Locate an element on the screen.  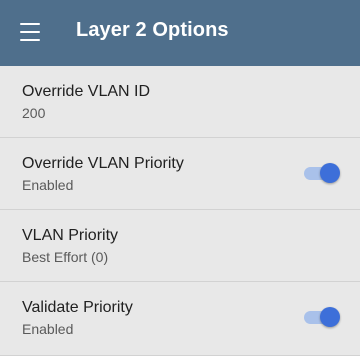
validate-priority-toggle is located at coordinates (321, 317).